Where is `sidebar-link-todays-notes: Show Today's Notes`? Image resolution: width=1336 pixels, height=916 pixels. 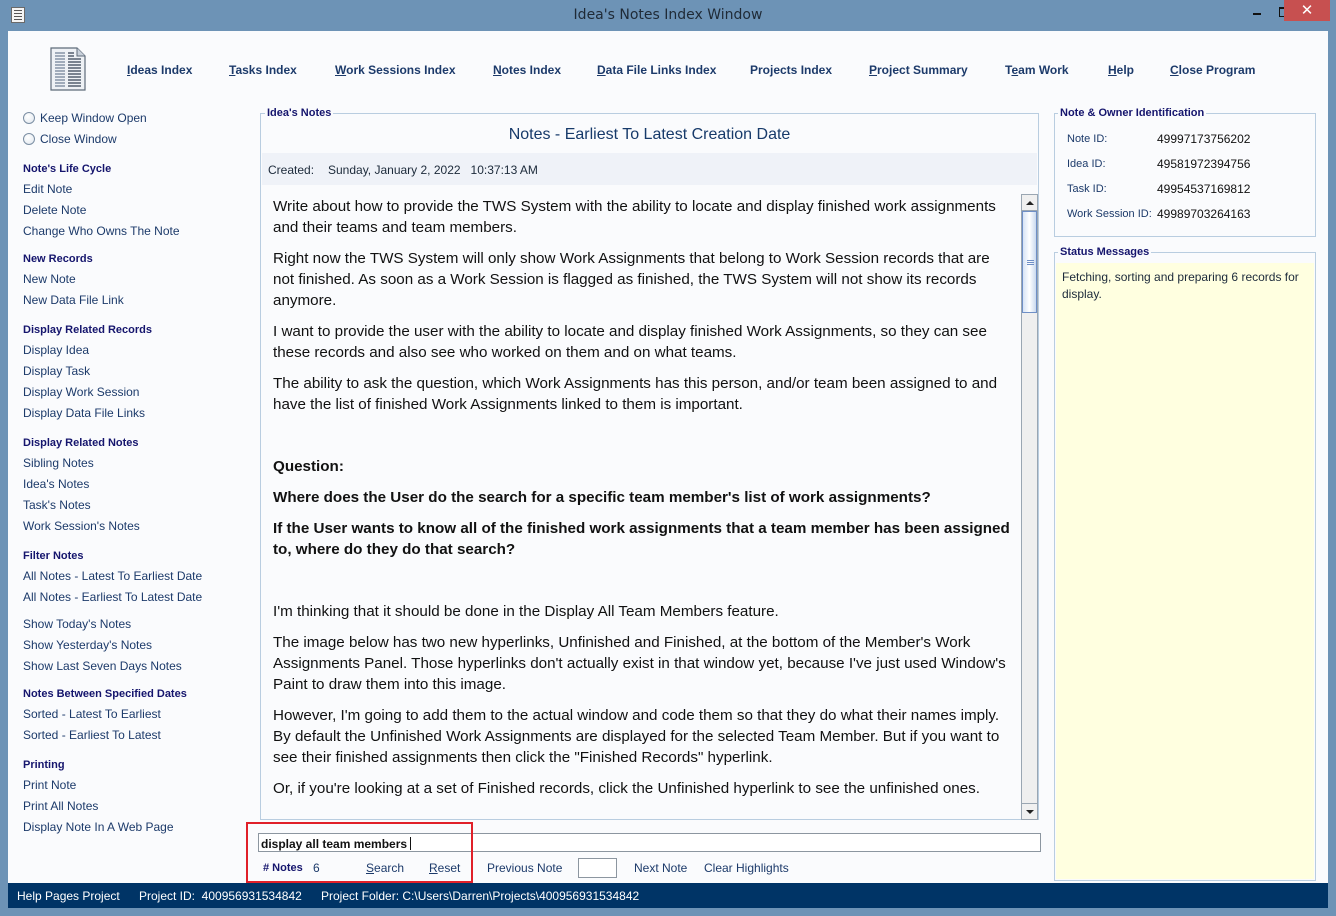
sidebar-link-todays-notes: Show Today's Notes is located at coordinates (77, 624).